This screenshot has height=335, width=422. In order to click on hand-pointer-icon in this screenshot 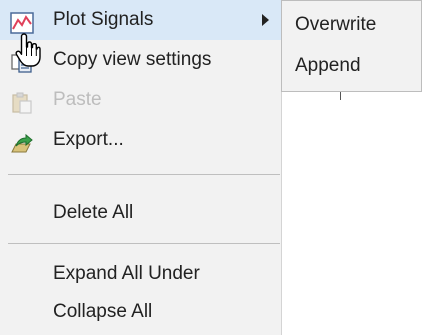, I will do `click(28, 50)`.